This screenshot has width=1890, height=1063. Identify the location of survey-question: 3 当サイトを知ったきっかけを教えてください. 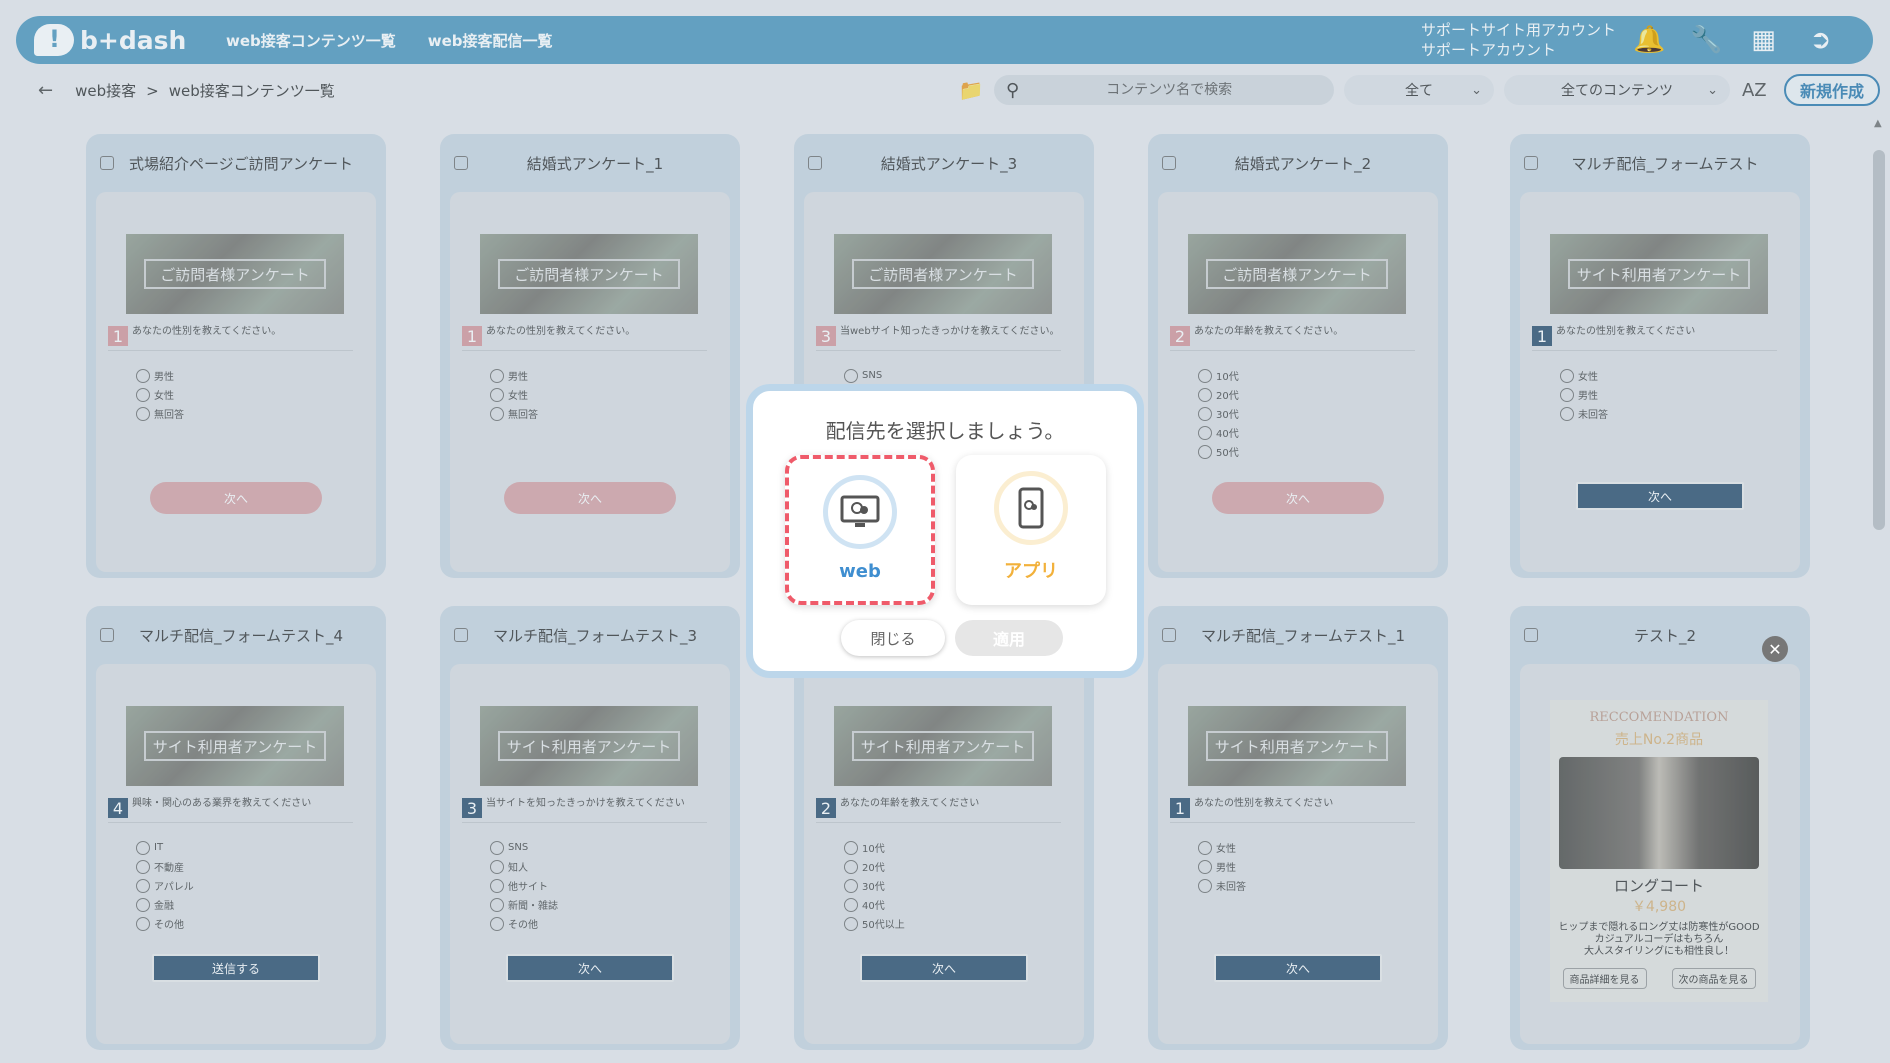
(584, 810).